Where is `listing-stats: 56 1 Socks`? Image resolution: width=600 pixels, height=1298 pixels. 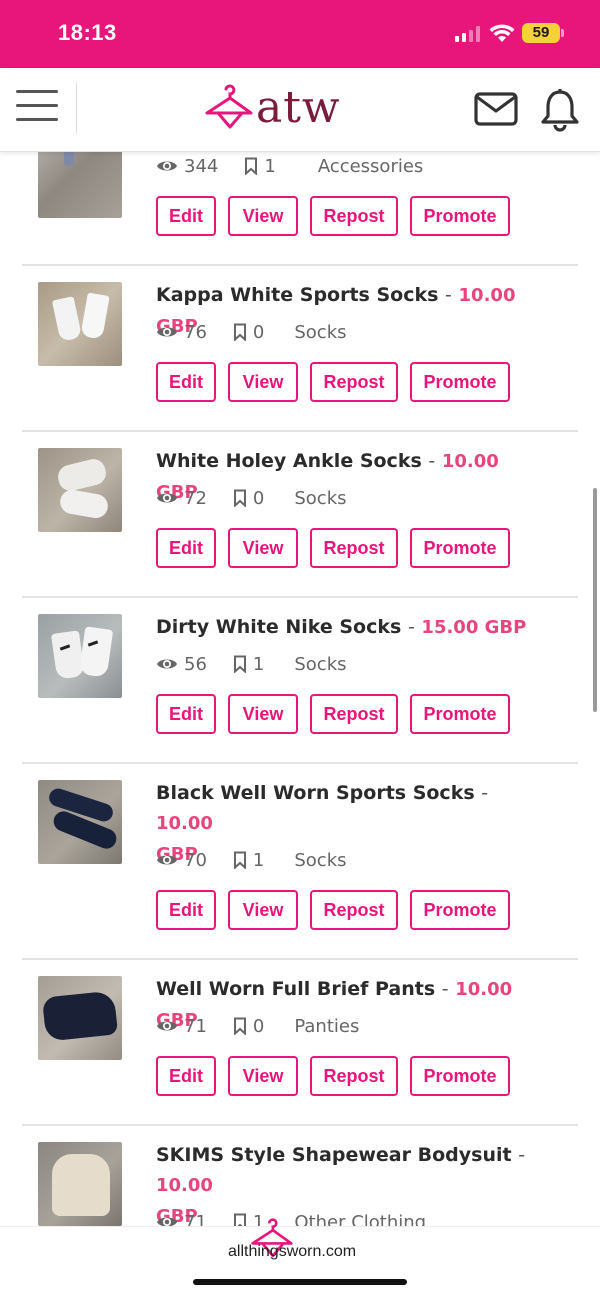 listing-stats: 56 1 Socks is located at coordinates (251, 664).